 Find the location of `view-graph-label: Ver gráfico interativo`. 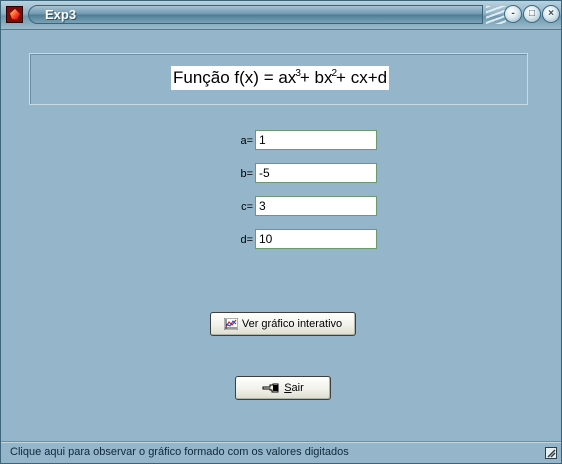

view-graph-label: Ver gráfico interativo is located at coordinates (292, 324).